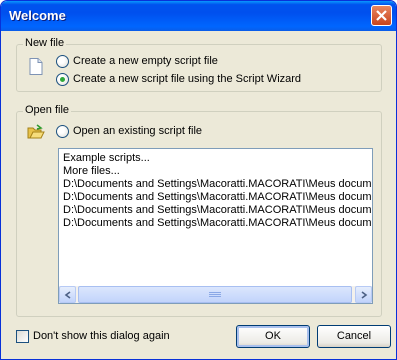  What do you see at coordinates (45, 43) in the screenshot?
I see `new-file-group-label: New file` at bounding box center [45, 43].